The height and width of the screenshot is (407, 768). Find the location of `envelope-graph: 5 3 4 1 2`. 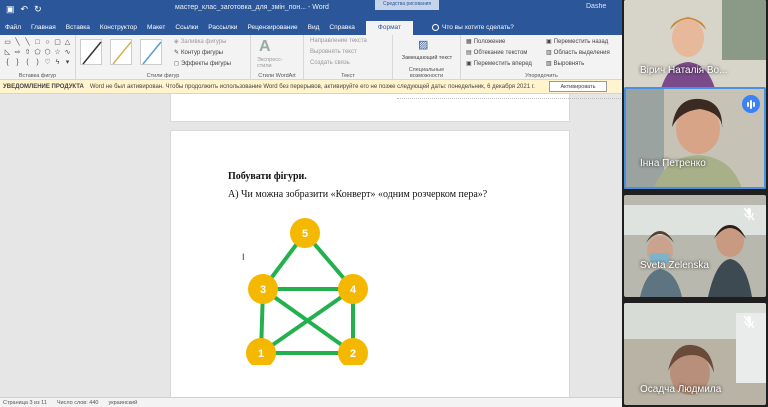

envelope-graph: 5 3 4 1 2 is located at coordinates (305, 290).